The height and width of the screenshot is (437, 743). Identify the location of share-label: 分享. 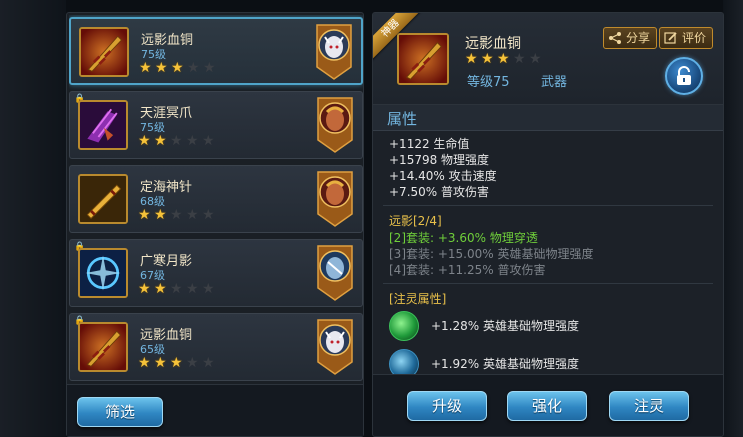
(638, 38).